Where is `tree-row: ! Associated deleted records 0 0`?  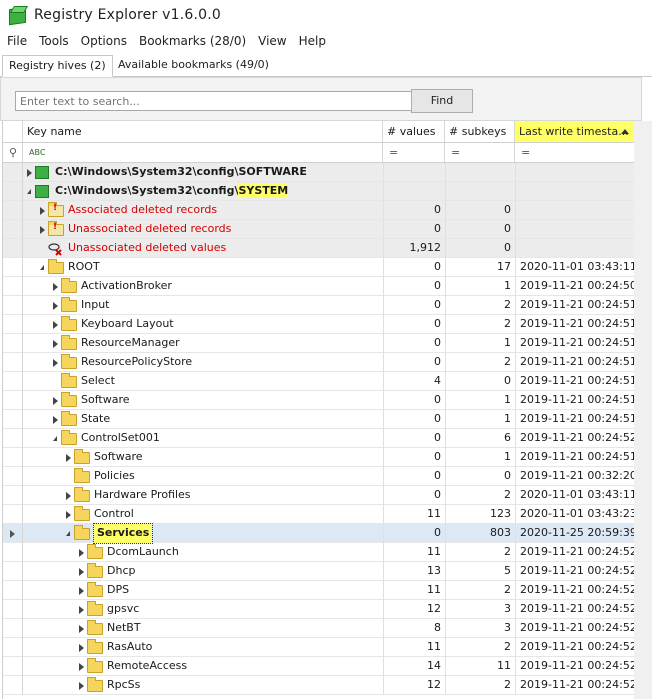 tree-row: ! Associated deleted records 0 0 is located at coordinates (319, 210).